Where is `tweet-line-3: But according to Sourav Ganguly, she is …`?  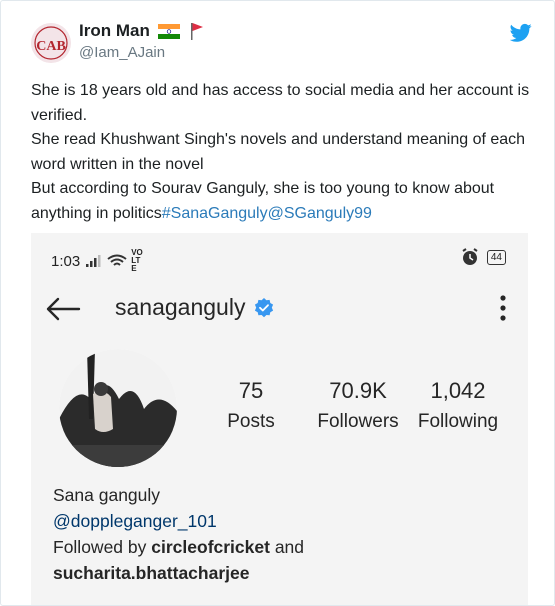
tweet-line-3: But according to Sourav Ganguly, she is … is located at coordinates (281, 201).